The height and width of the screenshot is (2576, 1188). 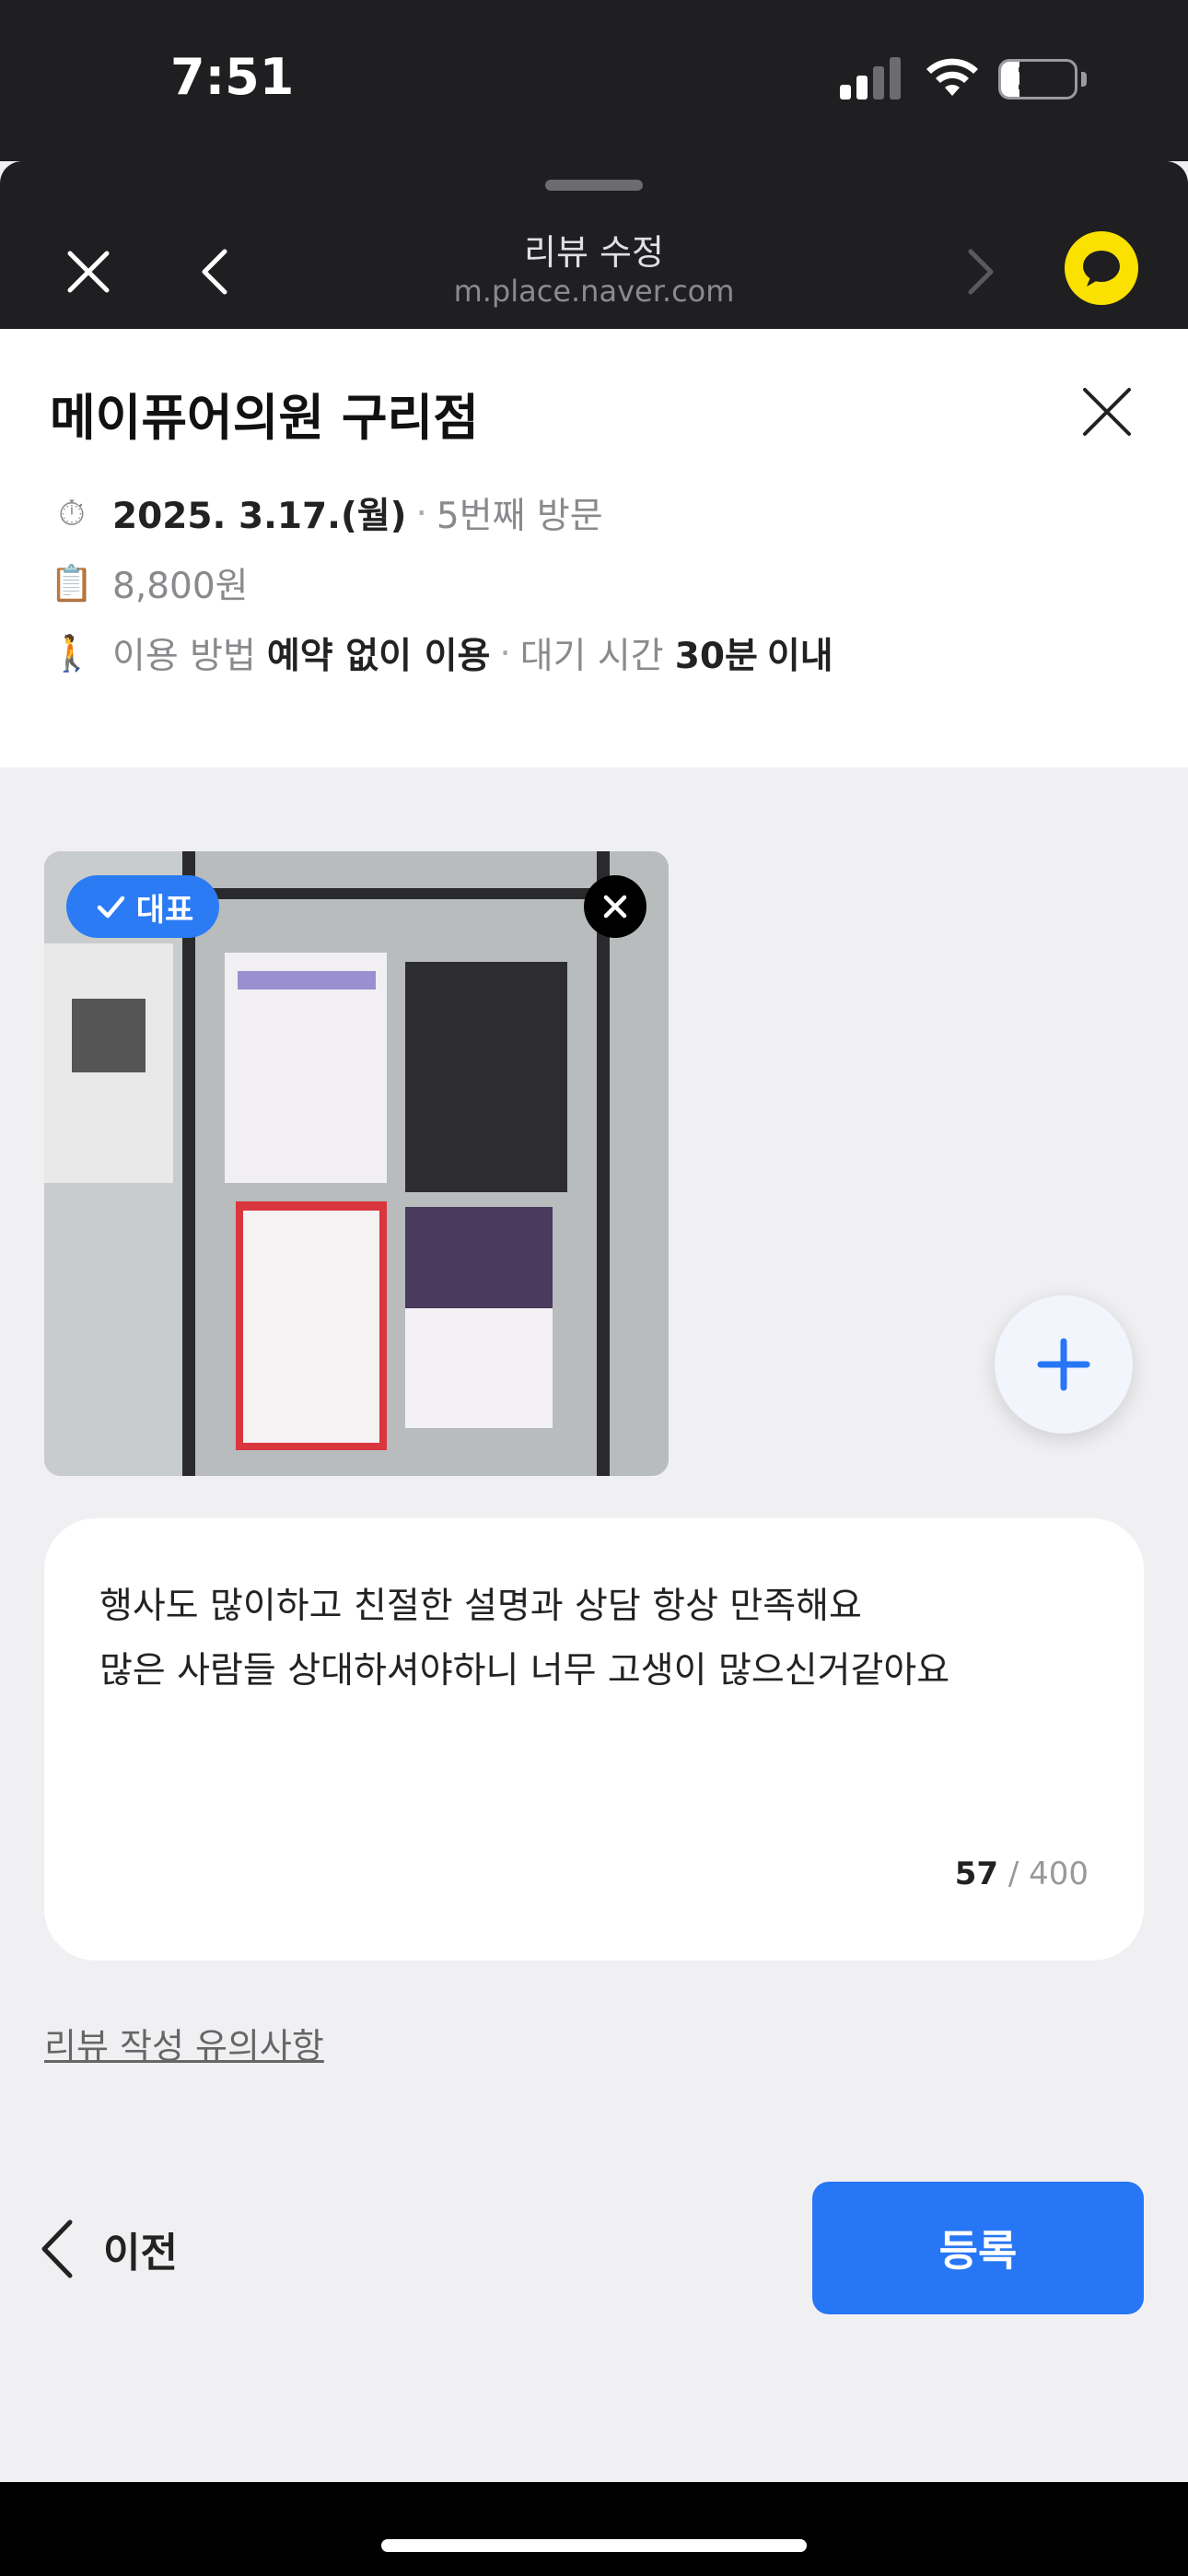 I want to click on visit-date: 2025. 3.17.(월), so click(x=259, y=516).